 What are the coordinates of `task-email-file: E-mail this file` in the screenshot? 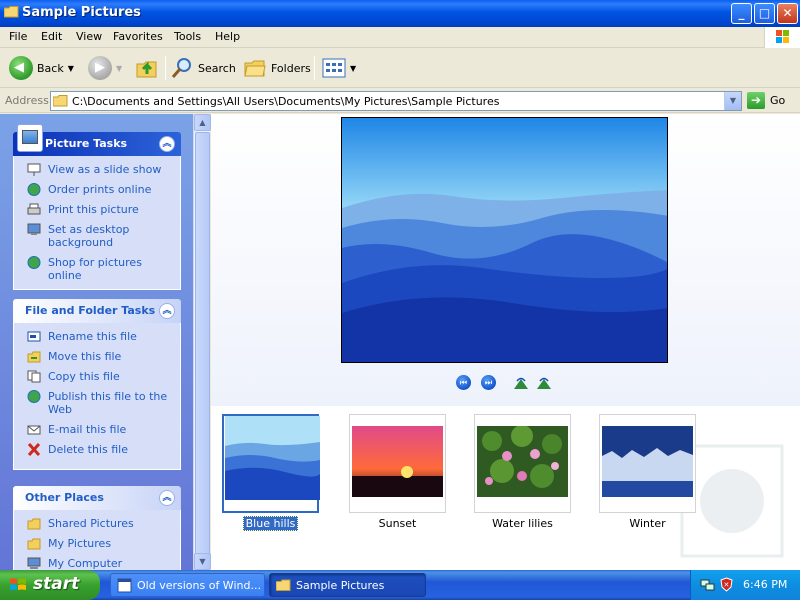 It's located at (95, 429).